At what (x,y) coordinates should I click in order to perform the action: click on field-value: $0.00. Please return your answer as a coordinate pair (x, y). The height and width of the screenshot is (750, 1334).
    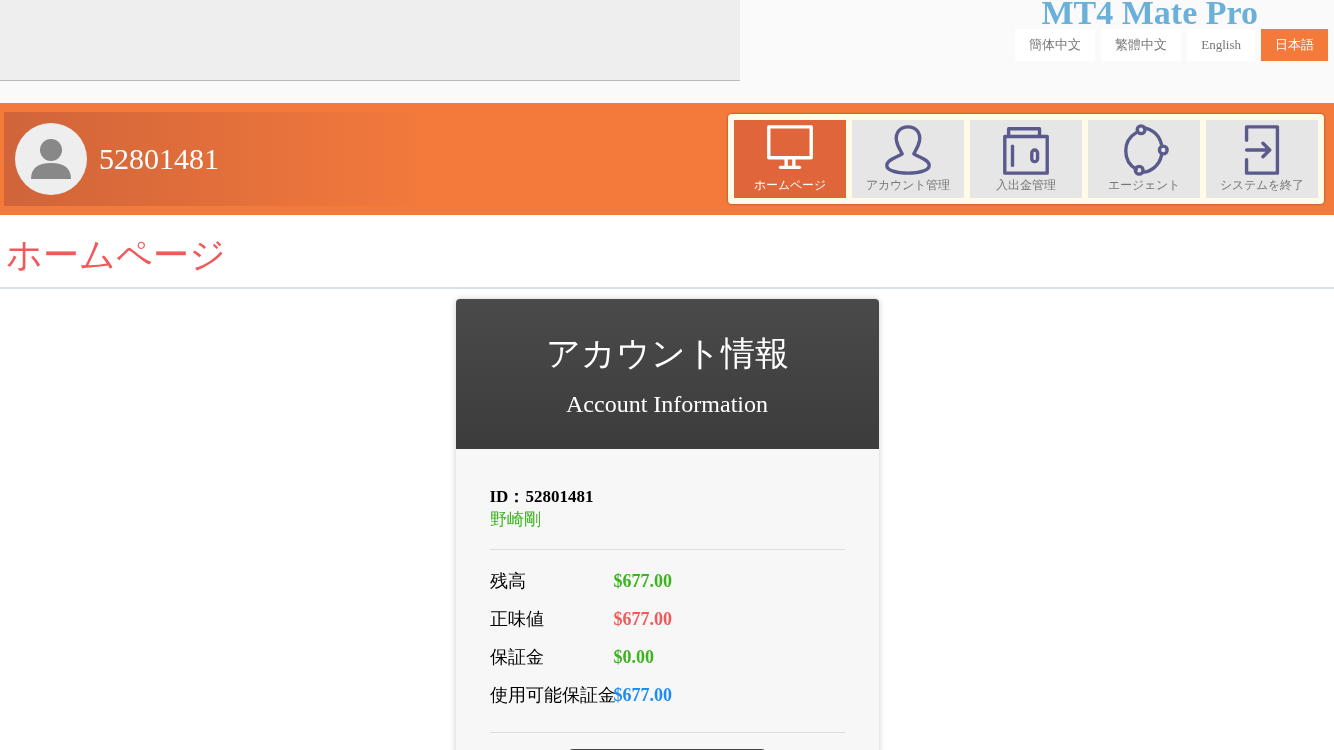
    Looking at the image, I should click on (633, 657).